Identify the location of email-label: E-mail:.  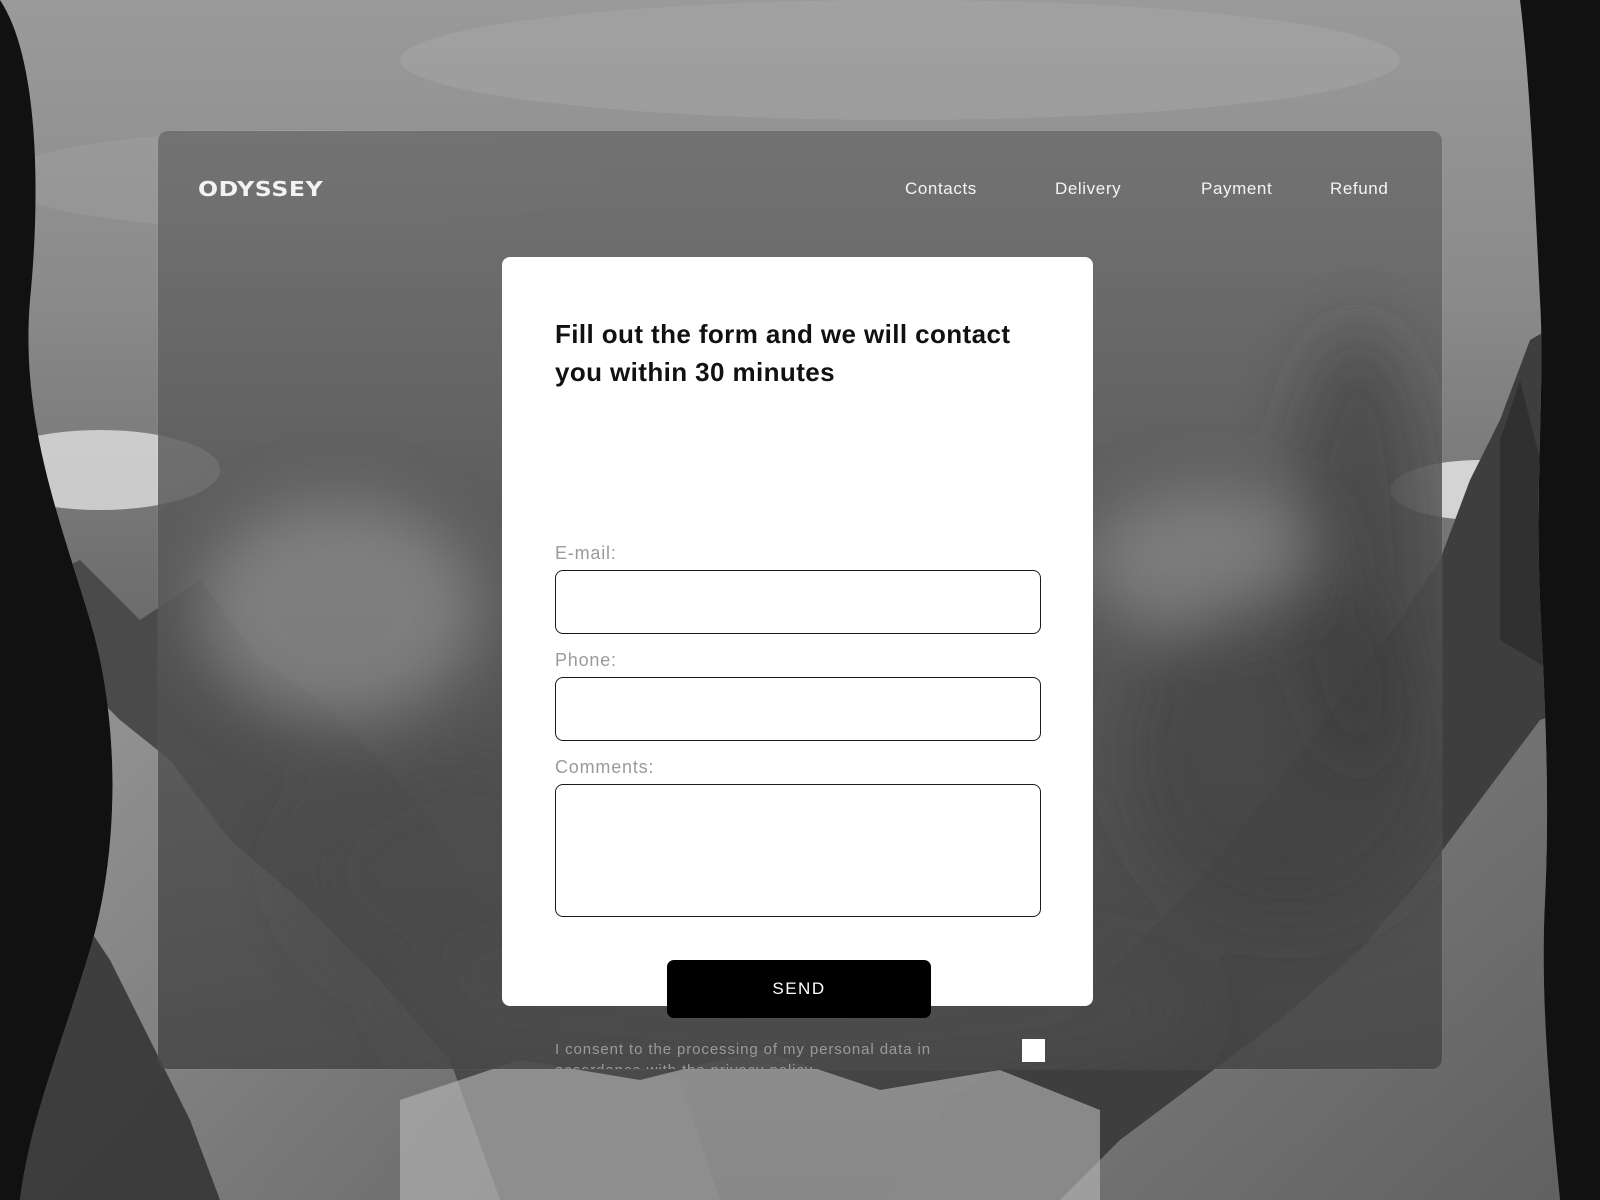
(586, 553).